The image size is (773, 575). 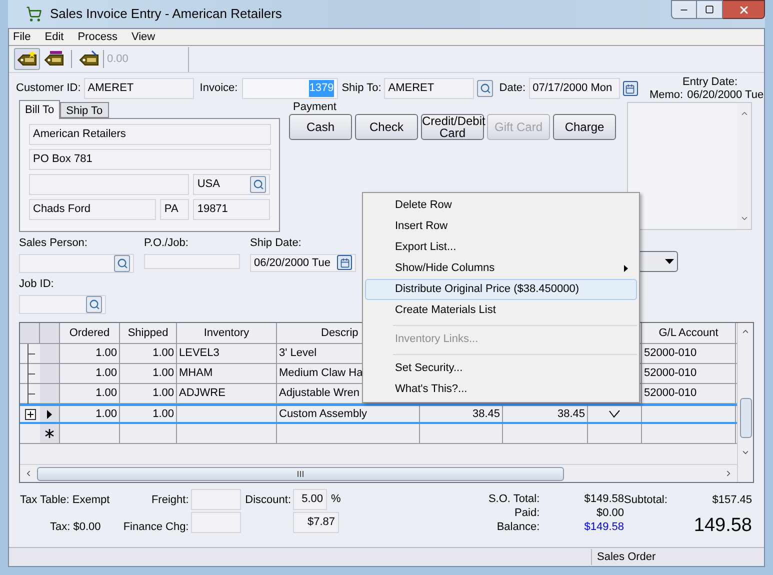 I want to click on scroll-thumb, so click(x=746, y=418).